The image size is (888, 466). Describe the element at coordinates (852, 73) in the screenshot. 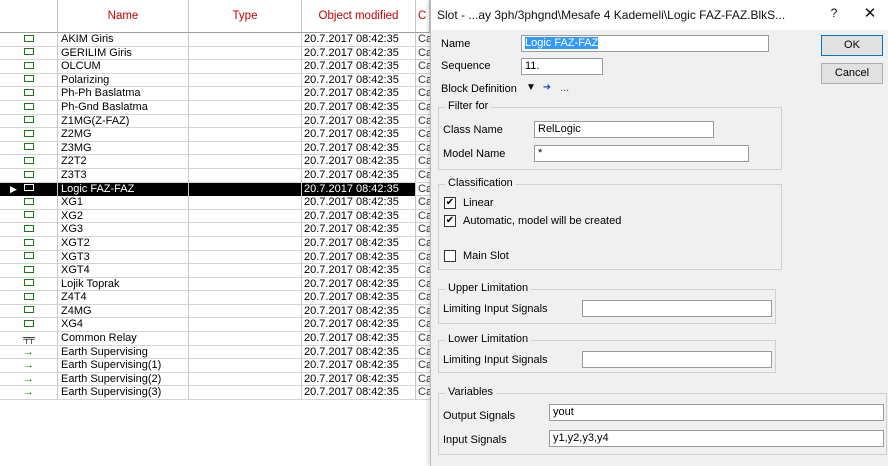

I see `cancel-button: Cancel` at that location.